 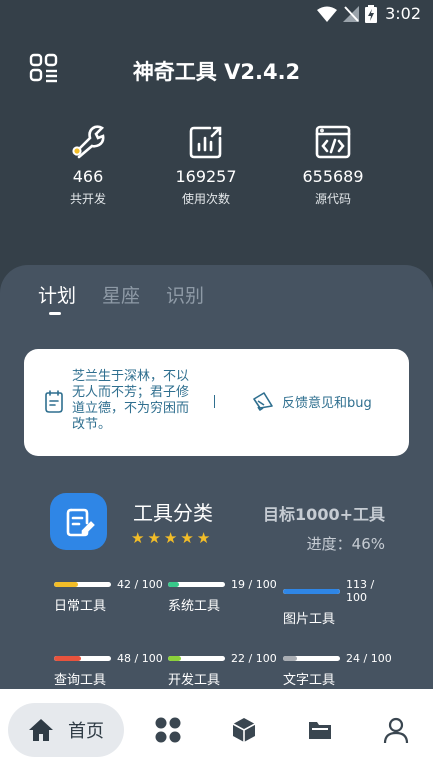 I want to click on stat-value: 169257, so click(x=206, y=176).